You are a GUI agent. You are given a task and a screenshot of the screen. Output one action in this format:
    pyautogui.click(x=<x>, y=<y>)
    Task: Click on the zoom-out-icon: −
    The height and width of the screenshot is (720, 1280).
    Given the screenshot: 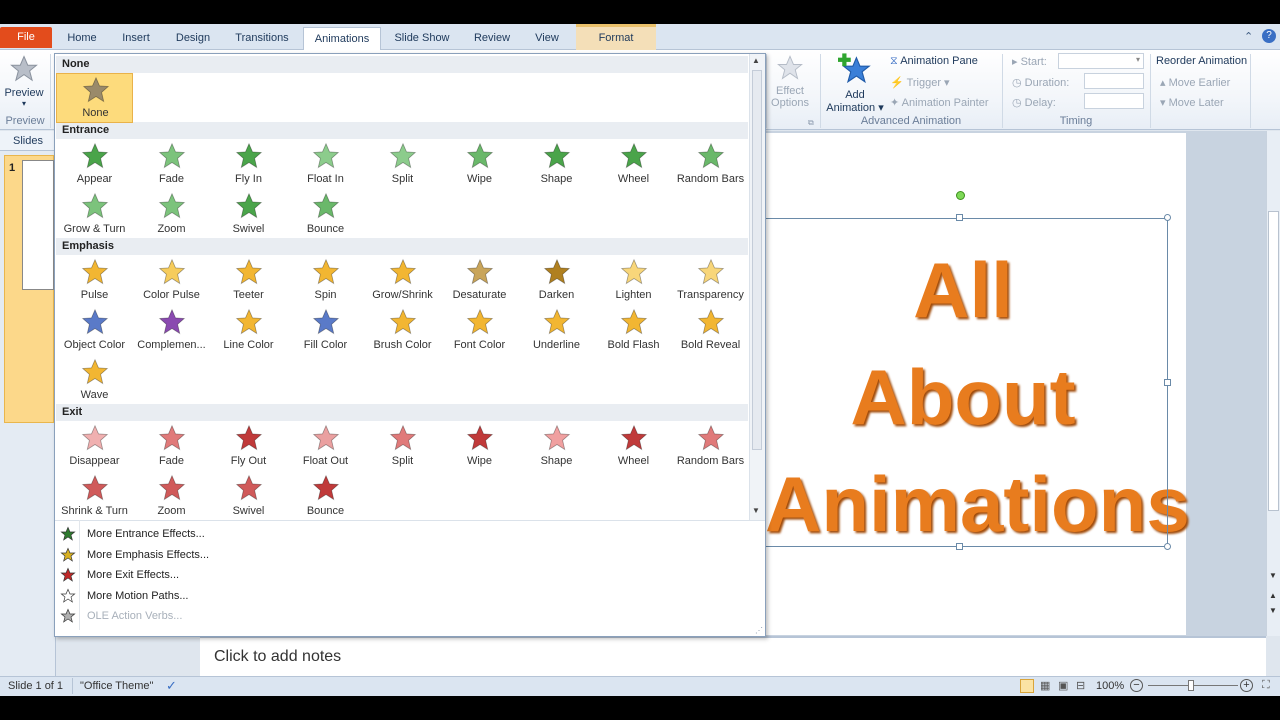 What is the action you would take?
    pyautogui.click(x=1136, y=685)
    